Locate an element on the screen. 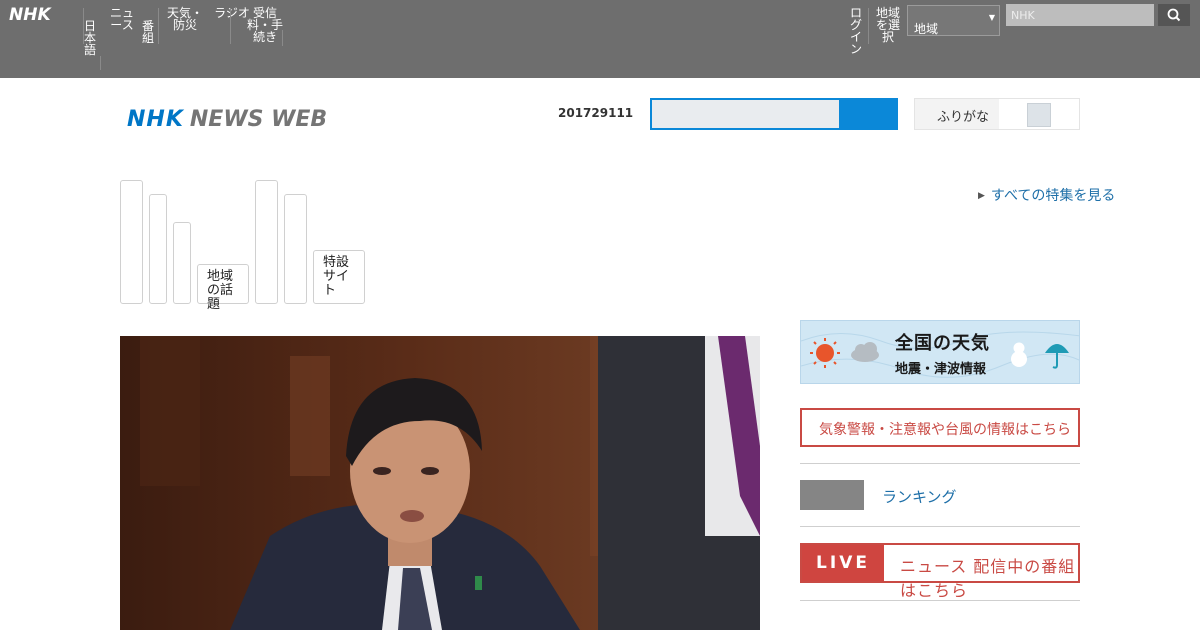 This screenshot has width=1200, height=630. weather-alert-link: 気象警報・注意報や台風の情報はこちら is located at coordinates (940, 427).